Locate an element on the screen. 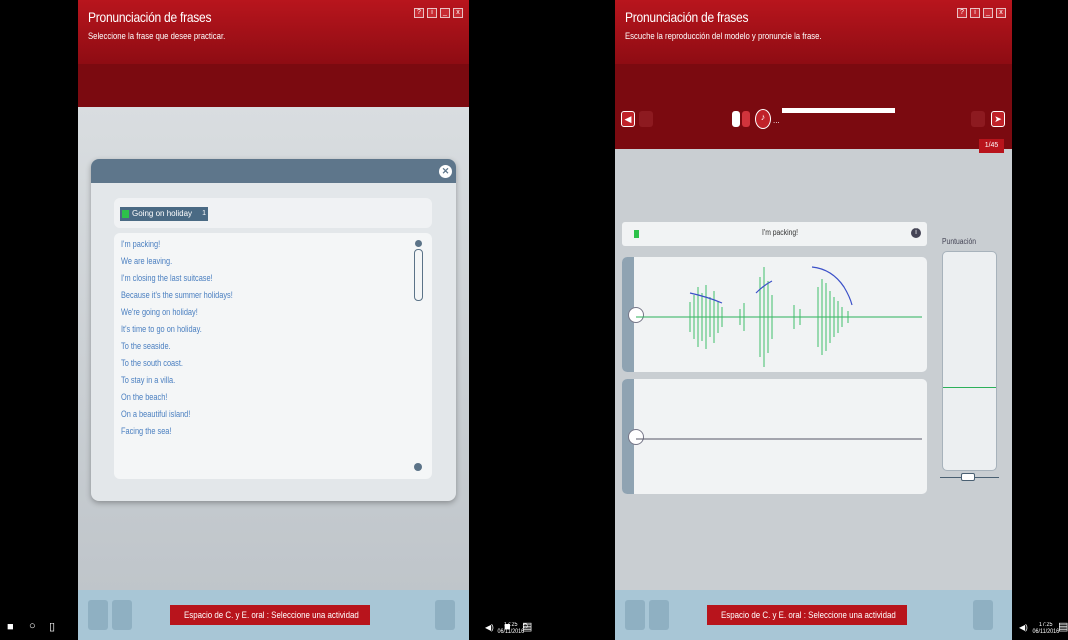 The image size is (1068, 640). topic-indicator is located at coordinates (125, 214).